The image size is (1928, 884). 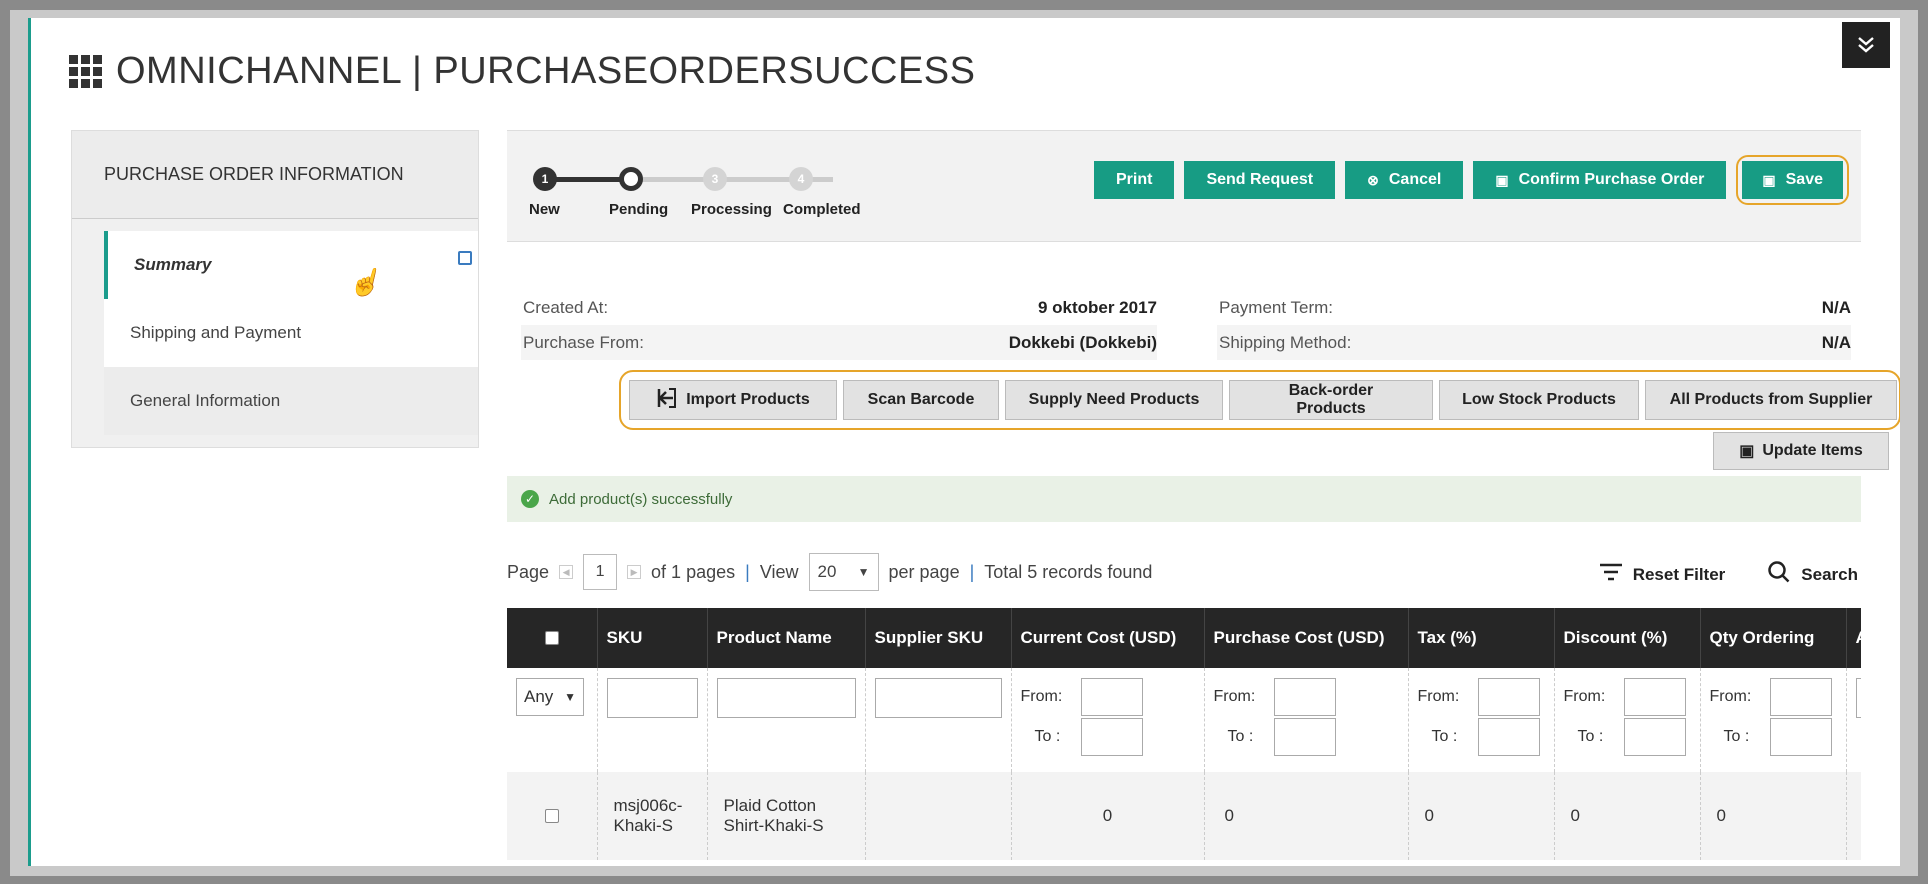 I want to click on step-new-dot: 1, so click(x=545, y=179).